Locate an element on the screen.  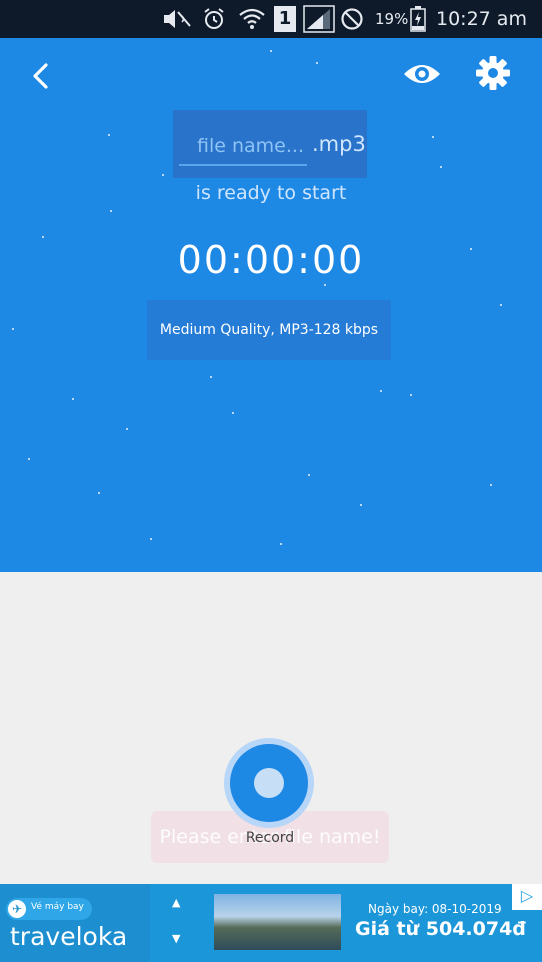
record-icon is located at coordinates (269, 783).